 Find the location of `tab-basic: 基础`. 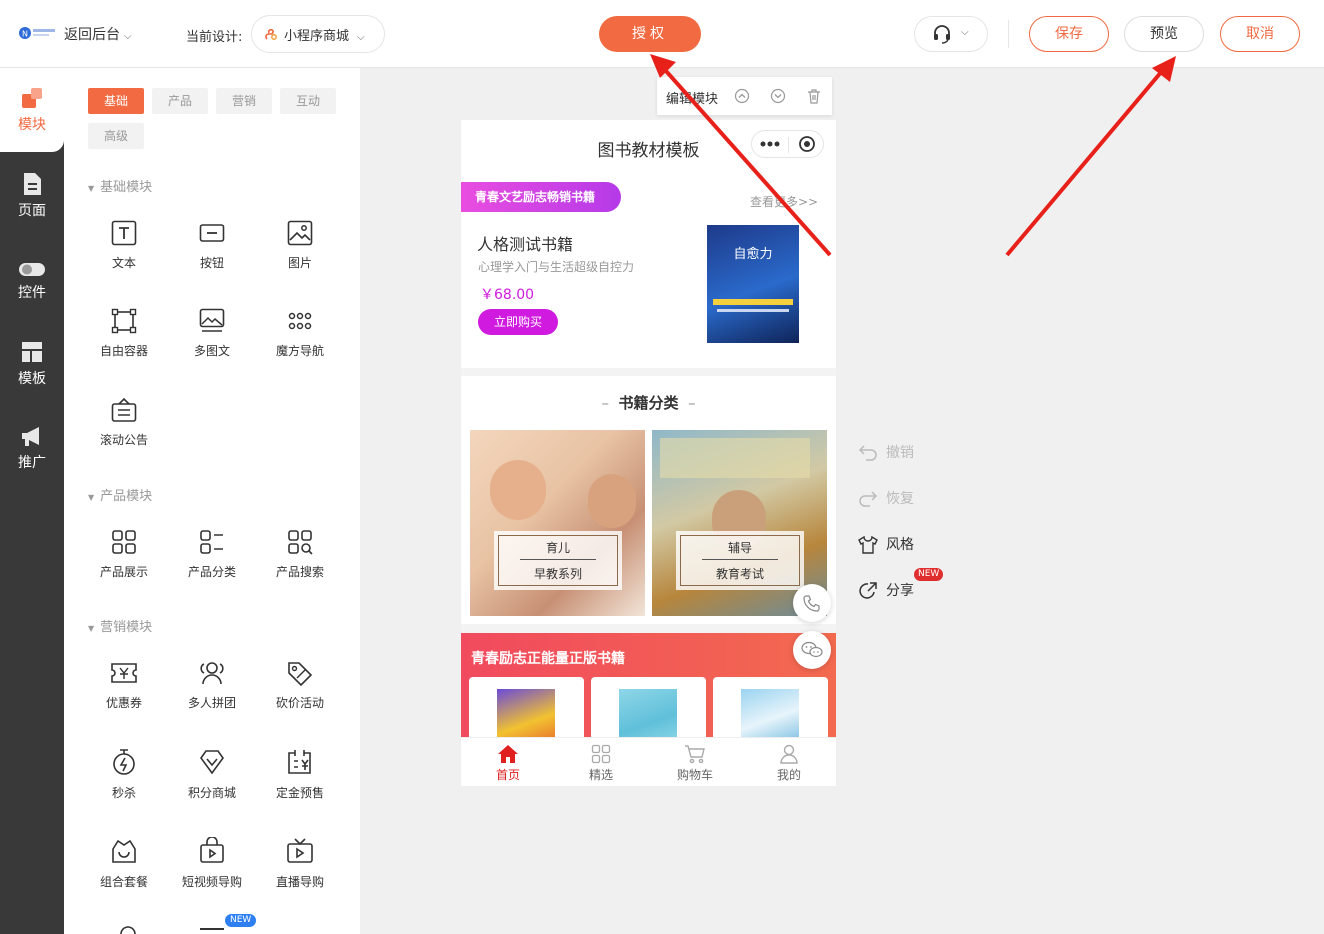

tab-basic: 基础 is located at coordinates (116, 101).